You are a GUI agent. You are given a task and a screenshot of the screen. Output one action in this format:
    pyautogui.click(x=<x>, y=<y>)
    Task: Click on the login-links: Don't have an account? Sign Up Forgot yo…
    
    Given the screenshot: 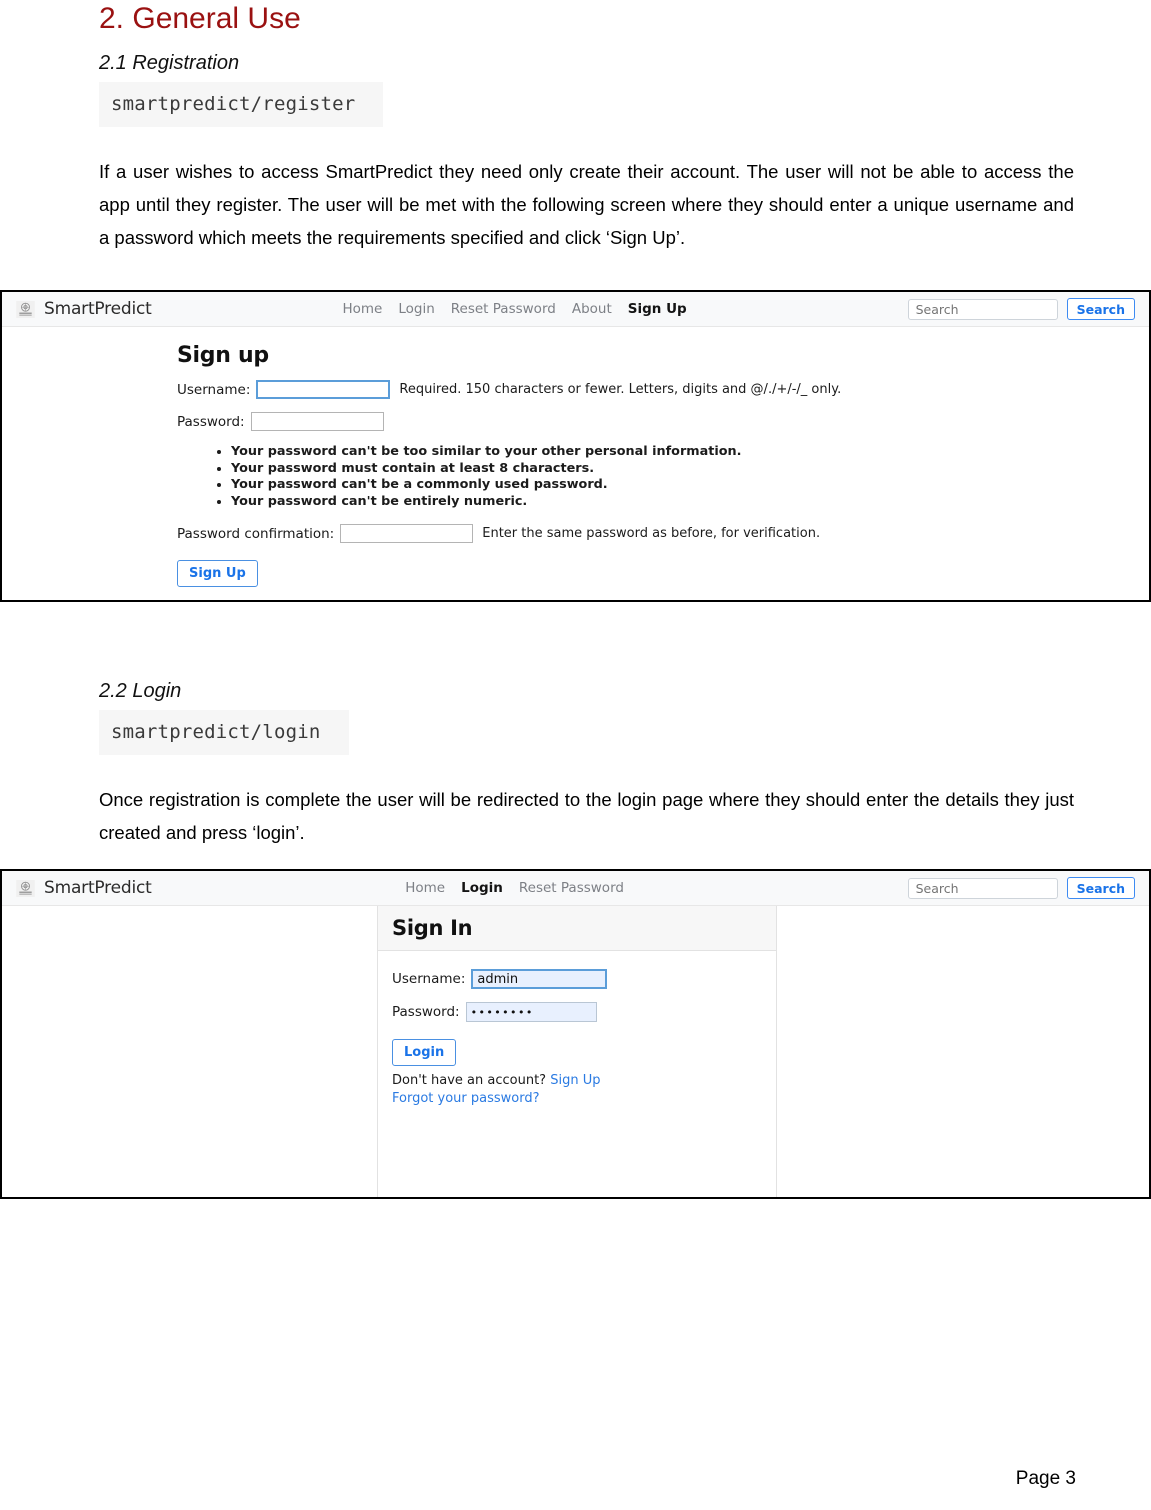 What is the action you would take?
    pyautogui.click(x=584, y=1089)
    